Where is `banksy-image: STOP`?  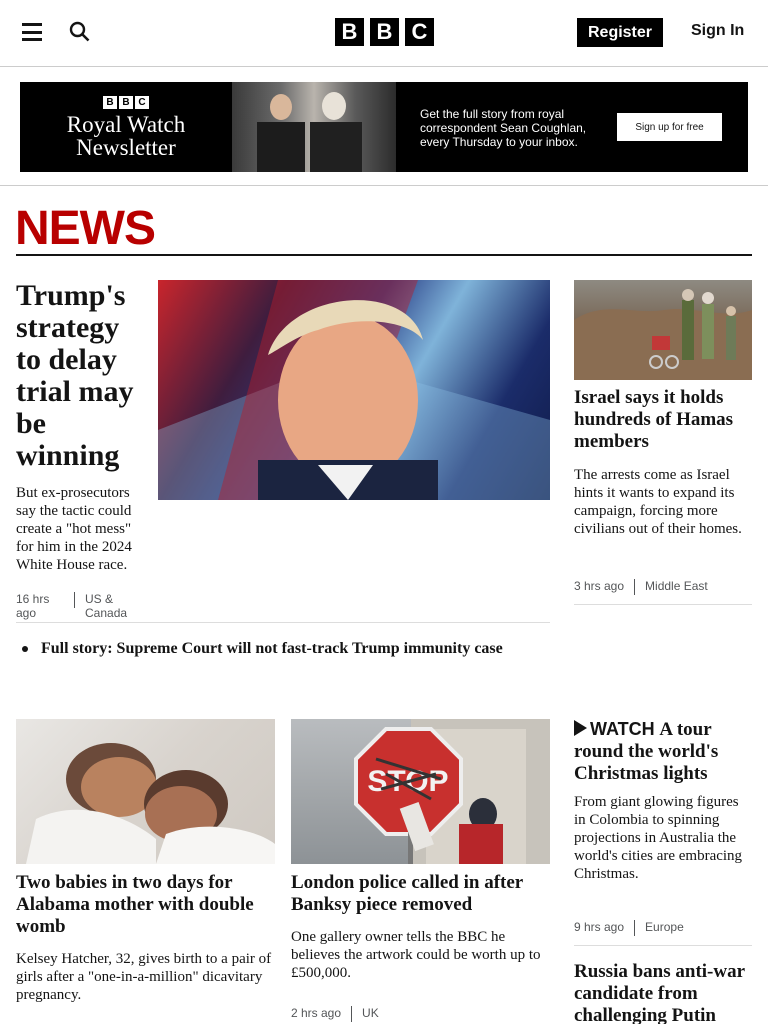 banksy-image: STOP is located at coordinates (420, 791).